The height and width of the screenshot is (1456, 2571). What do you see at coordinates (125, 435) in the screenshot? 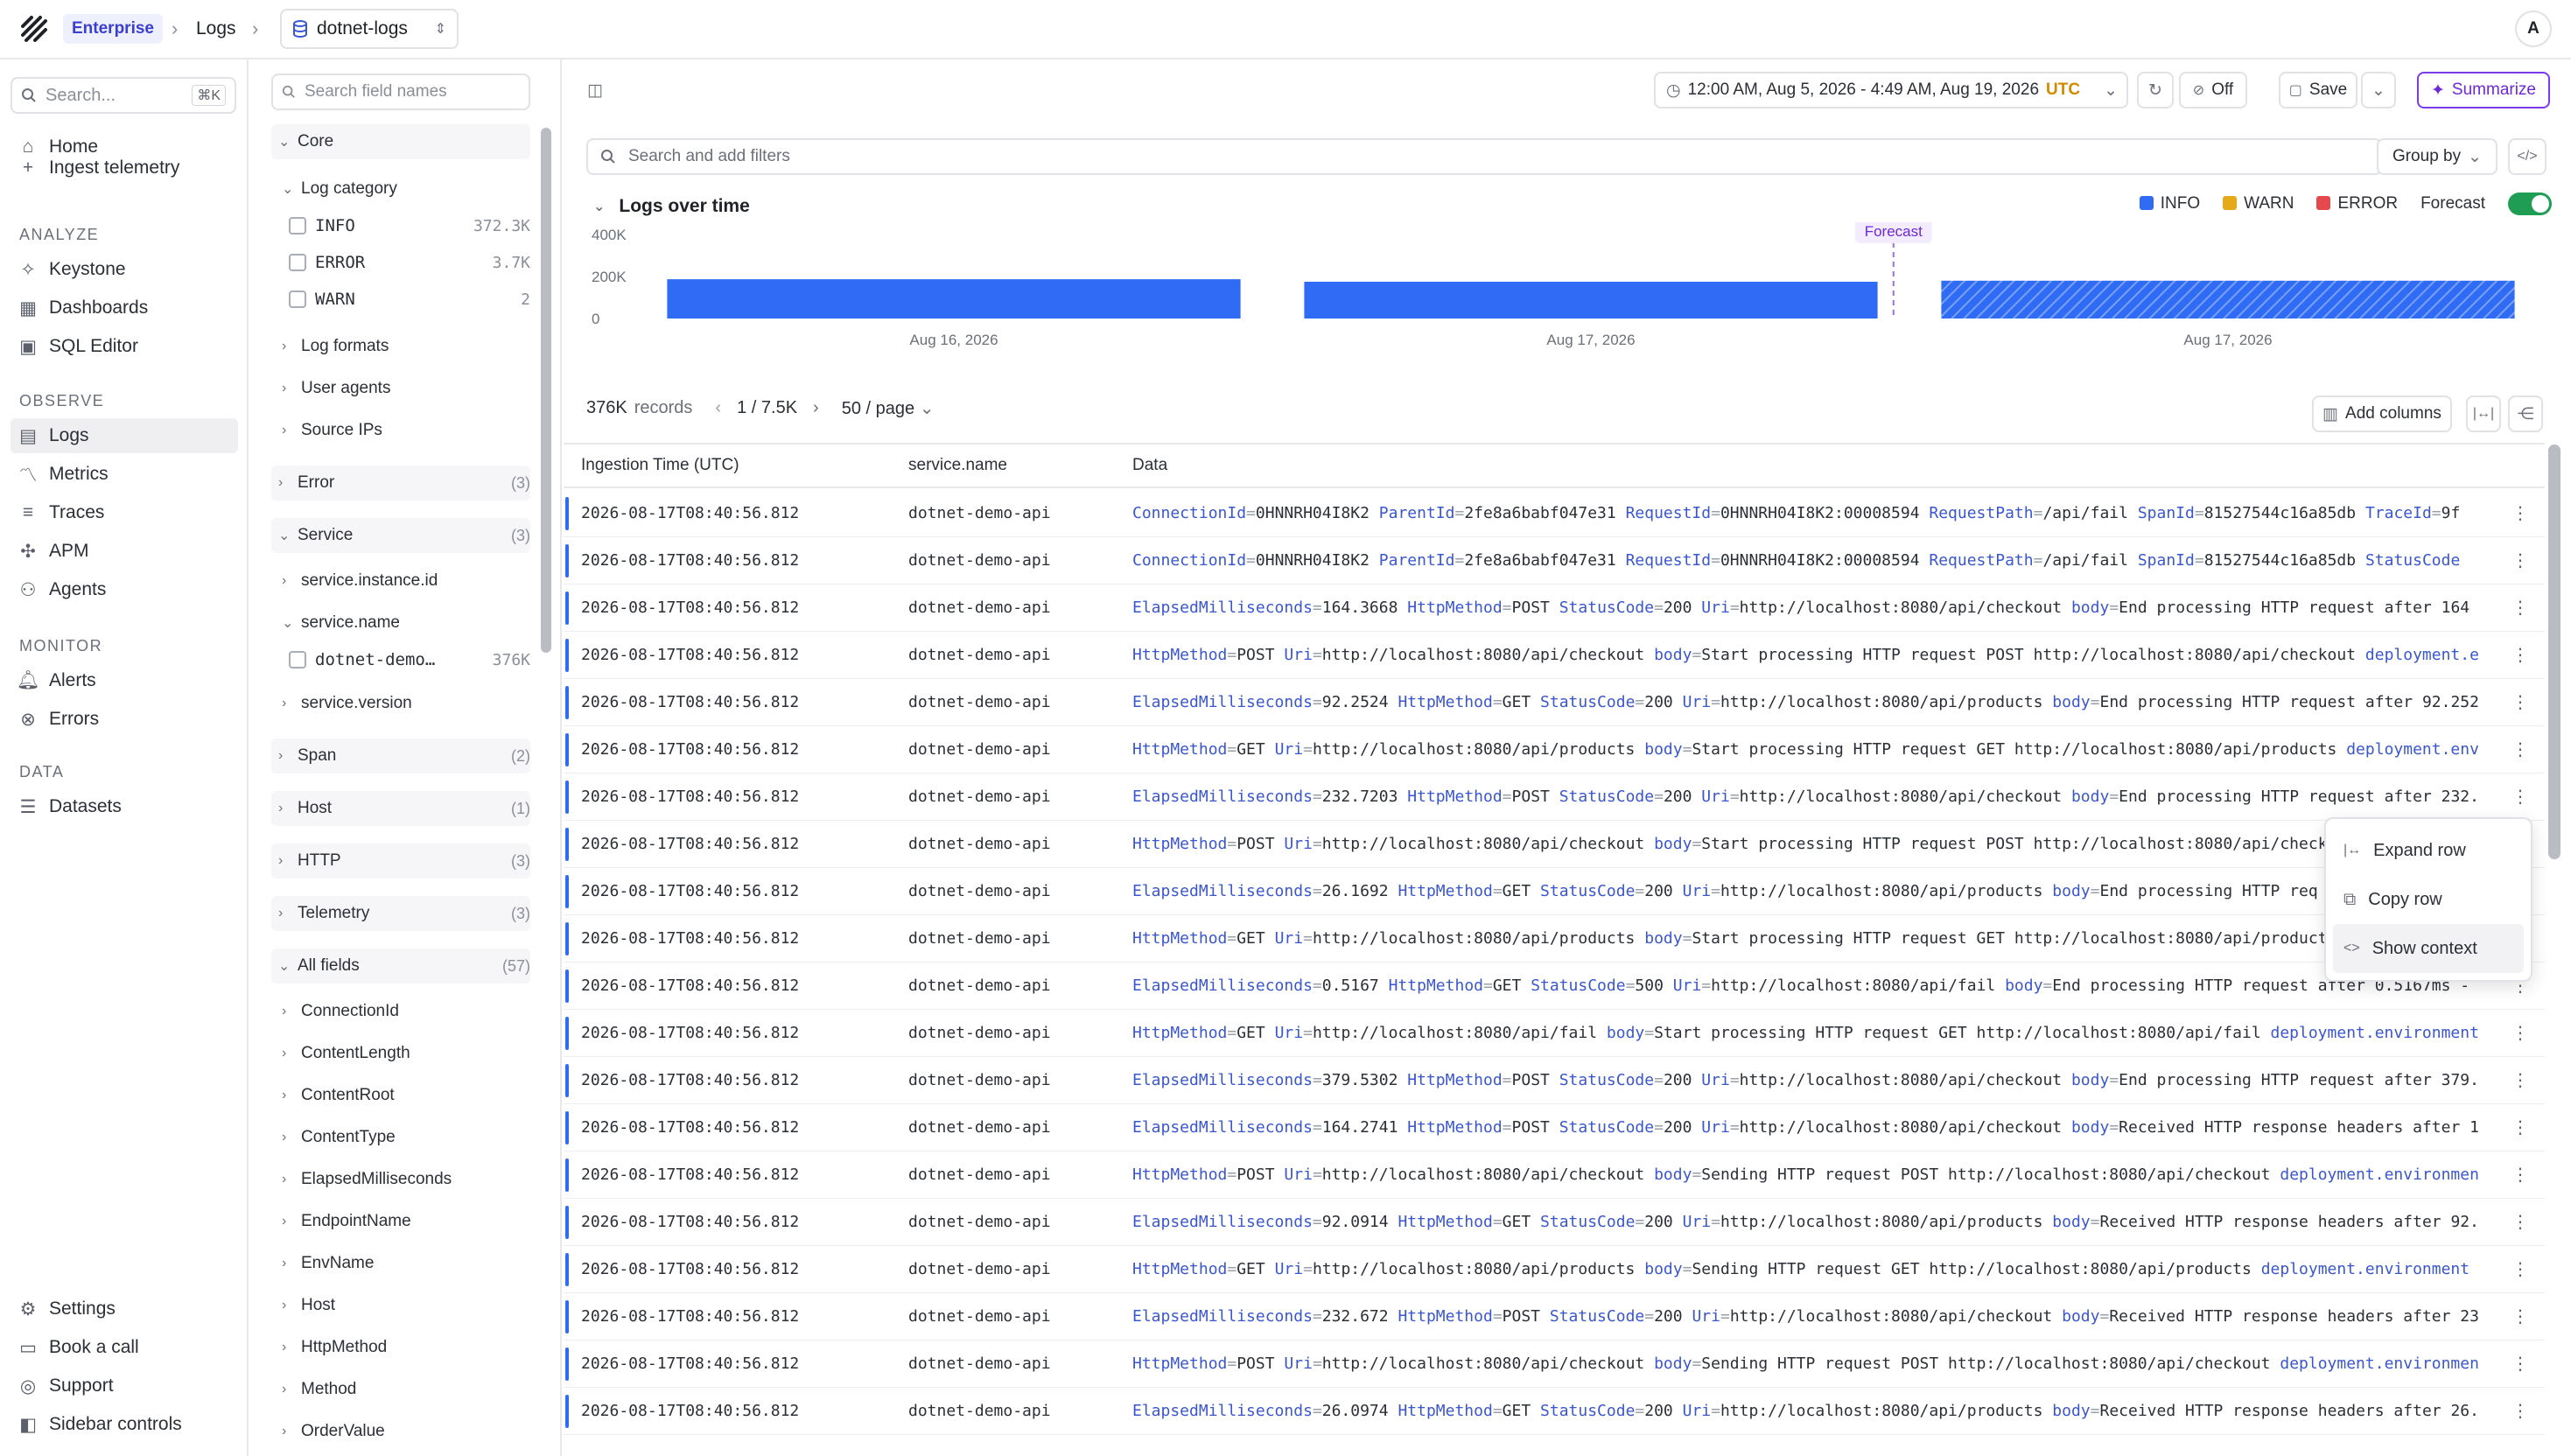
I see `sidebar-item-logs: ▤ Logs` at bounding box center [125, 435].